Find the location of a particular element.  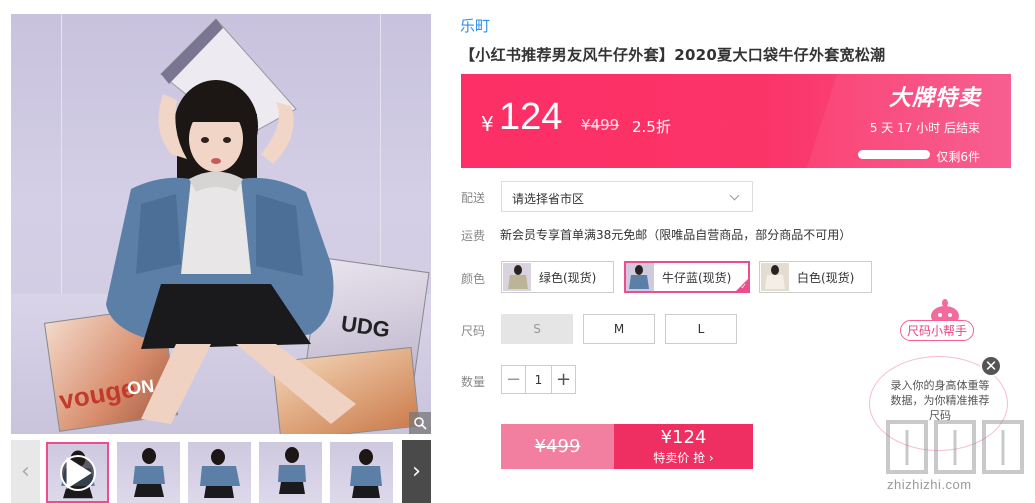

chevron-right-icon: › is located at coordinates (416, 471).